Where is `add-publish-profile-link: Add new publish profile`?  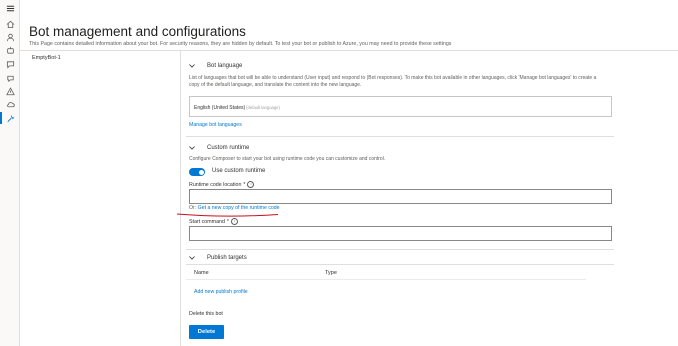
add-publish-profile-link: Add new publish profile is located at coordinates (221, 292).